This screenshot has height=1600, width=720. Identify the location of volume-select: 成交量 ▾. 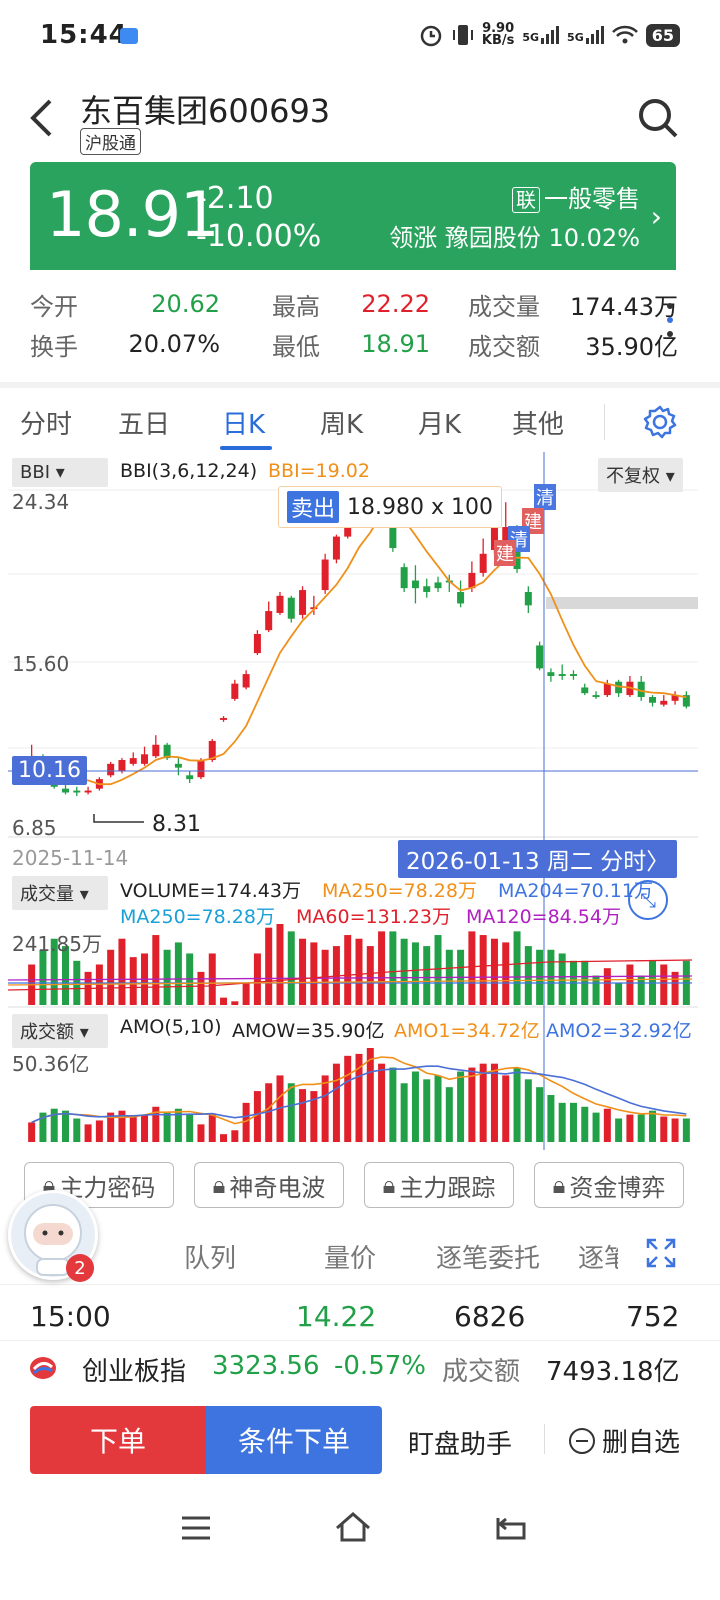
(60, 893).